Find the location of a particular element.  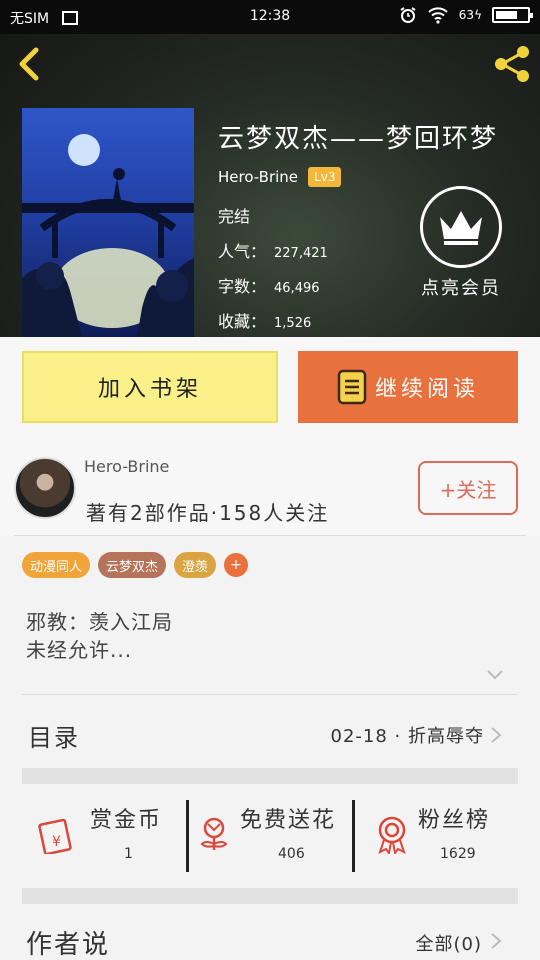

avatar is located at coordinates (45, 488).